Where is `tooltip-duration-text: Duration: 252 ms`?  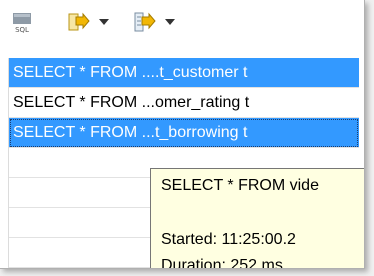
tooltip-duration-text: Duration: 252 ms is located at coordinates (222, 263).